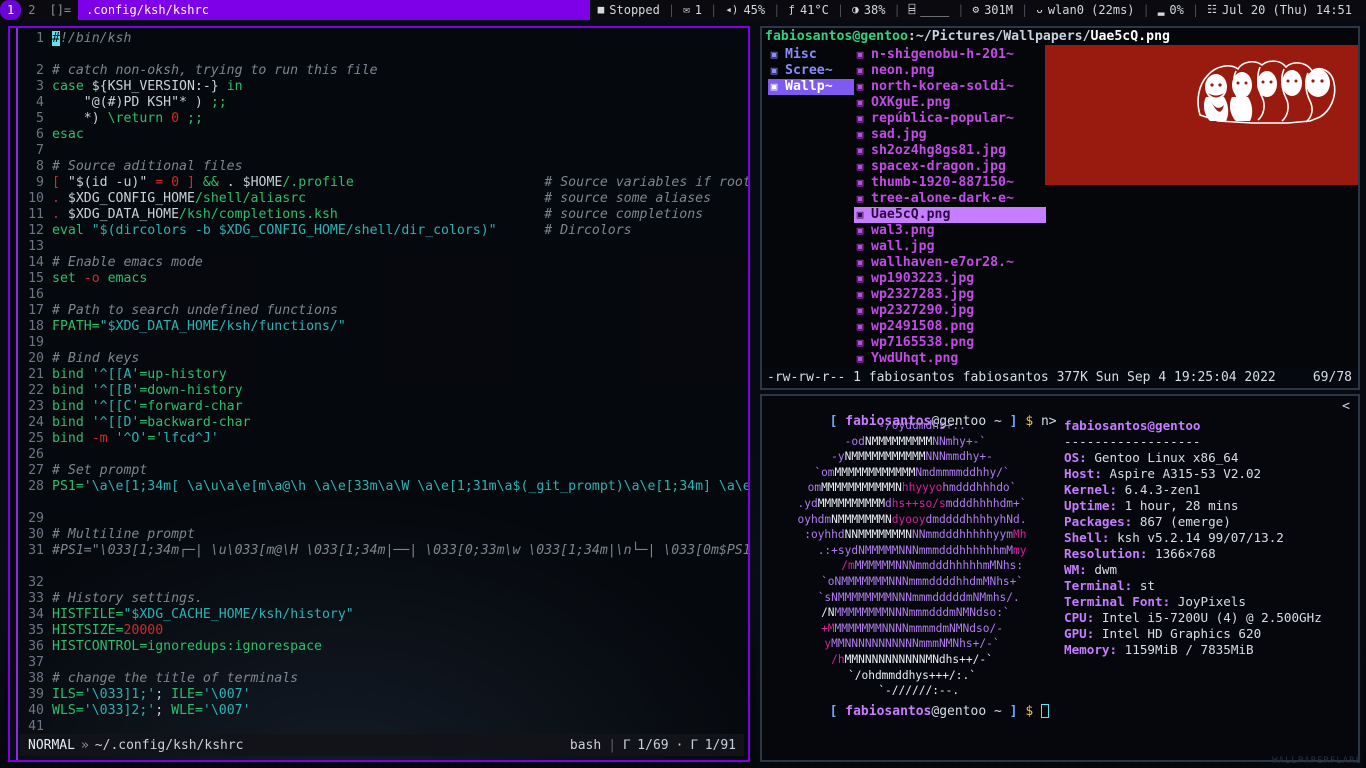 The image size is (1366, 768). Describe the element at coordinates (950, 55) in the screenshot. I see `file-item: ▣ n-shigenobu-h-201~` at that location.